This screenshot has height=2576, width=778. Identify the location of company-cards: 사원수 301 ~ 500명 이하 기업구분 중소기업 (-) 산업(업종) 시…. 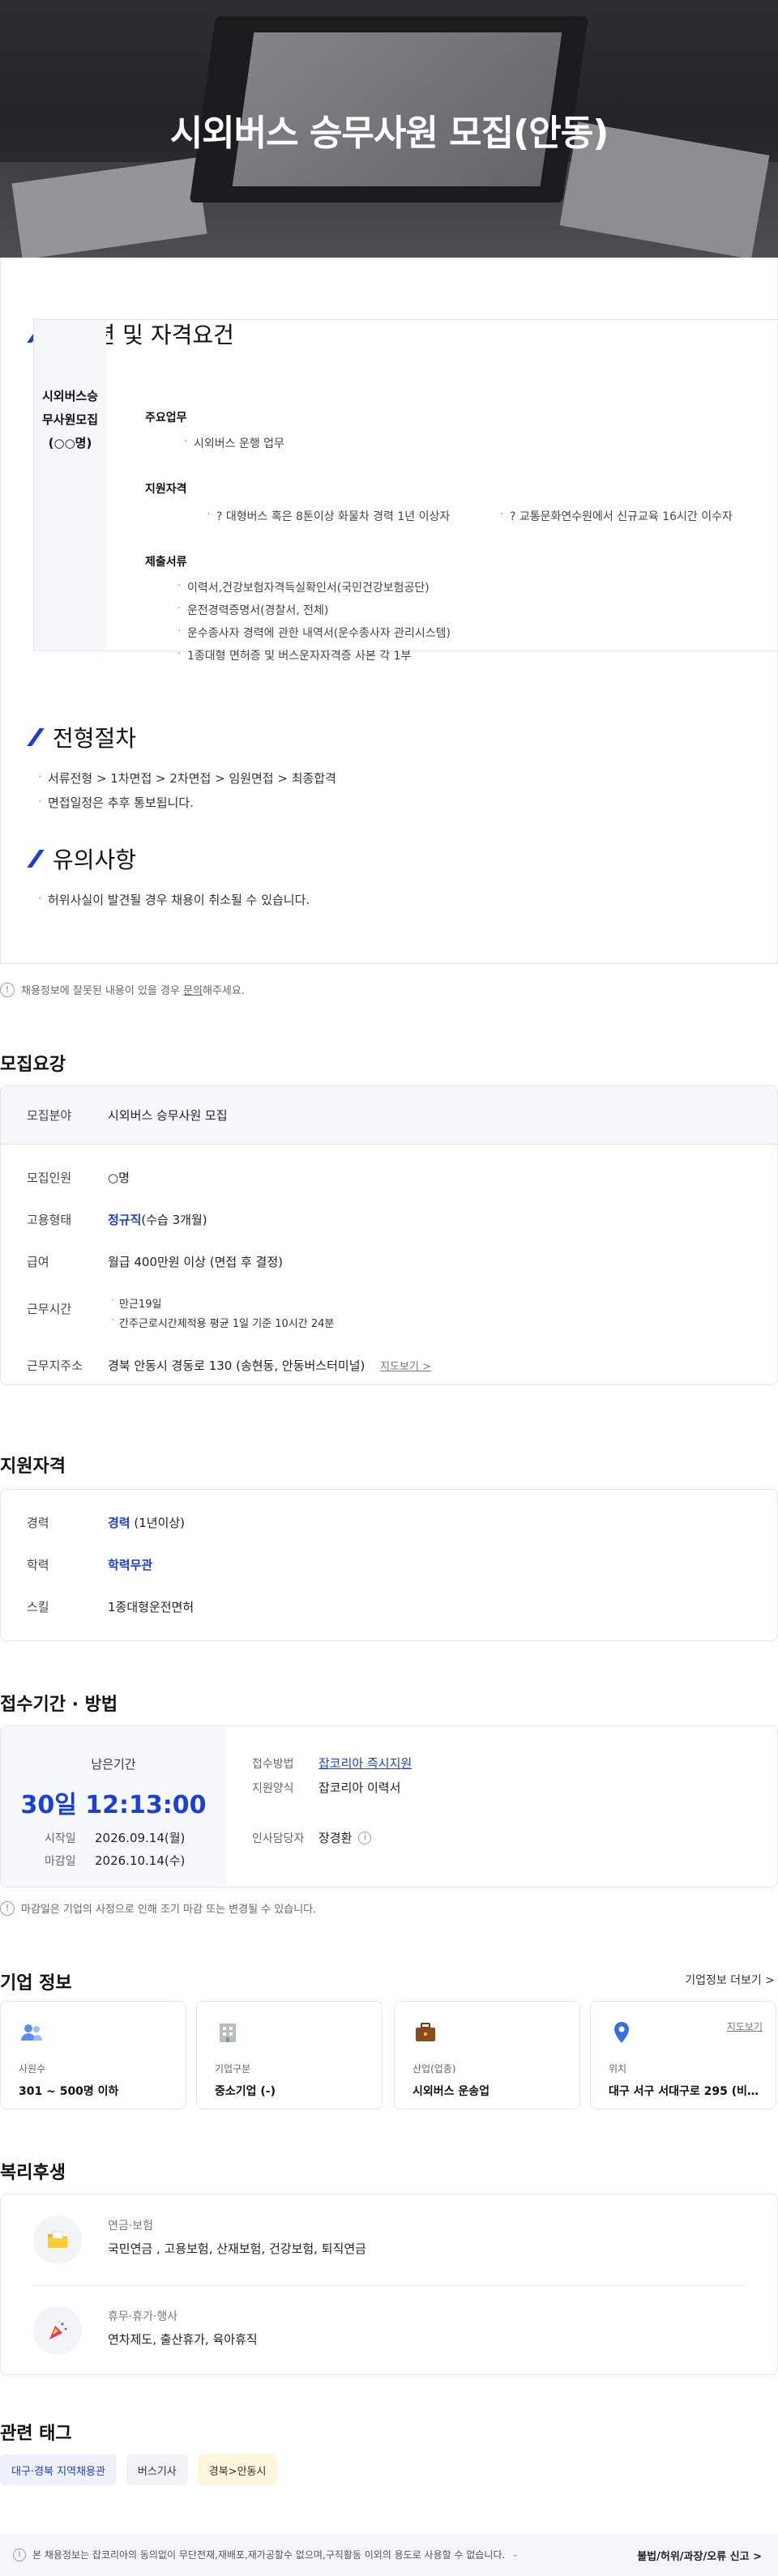
(389, 2055).